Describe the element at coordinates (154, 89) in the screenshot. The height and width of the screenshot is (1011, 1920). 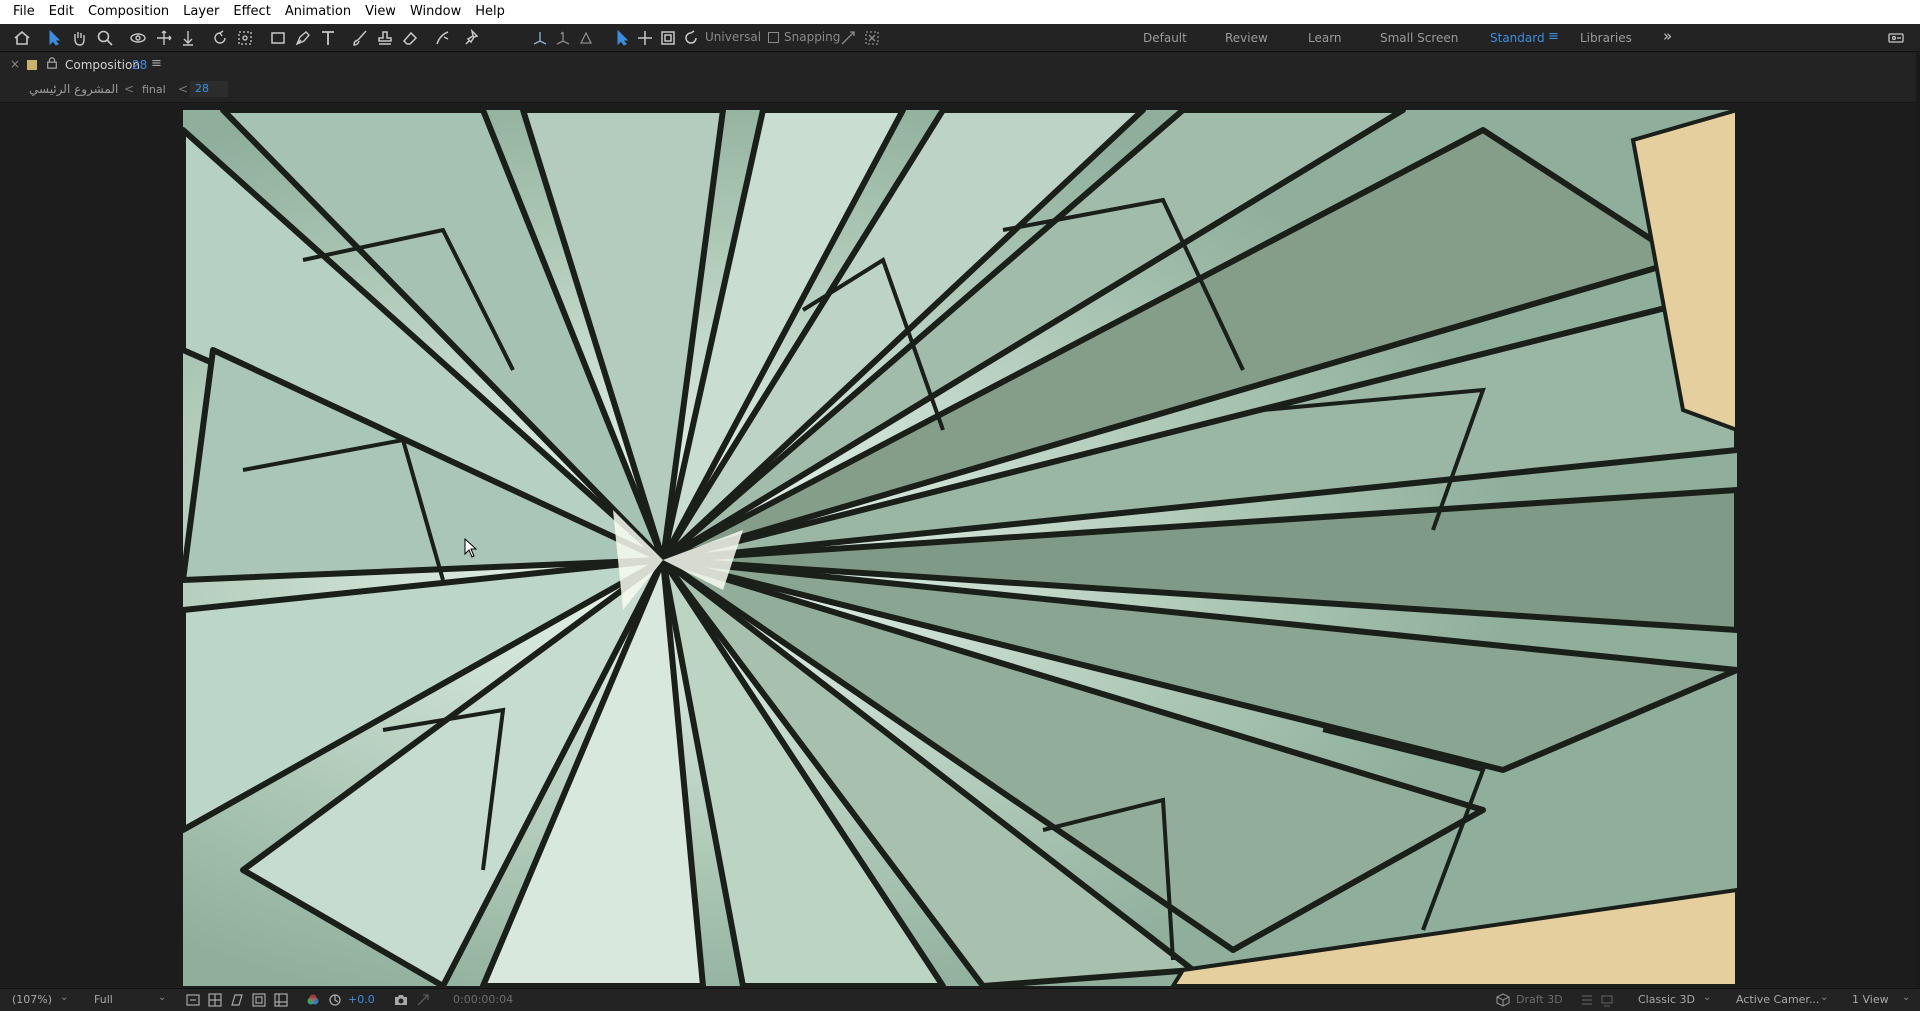
I see `breadcrumb-final: final` at that location.